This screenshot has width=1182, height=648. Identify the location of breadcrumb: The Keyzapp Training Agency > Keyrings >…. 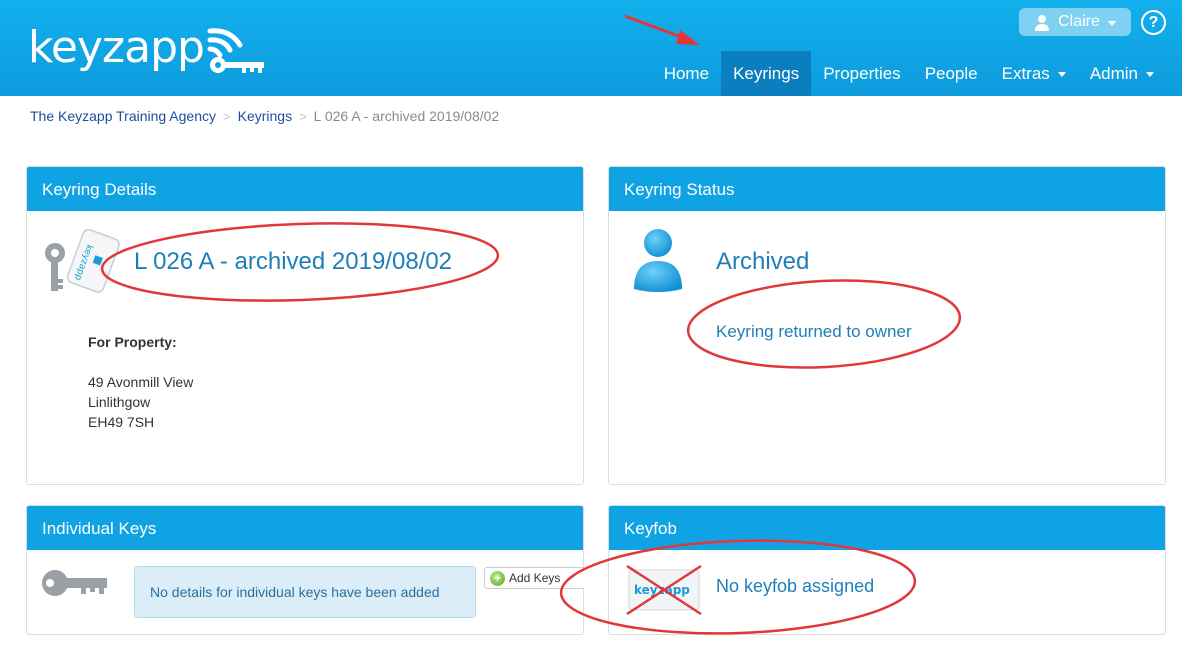
(264, 116).